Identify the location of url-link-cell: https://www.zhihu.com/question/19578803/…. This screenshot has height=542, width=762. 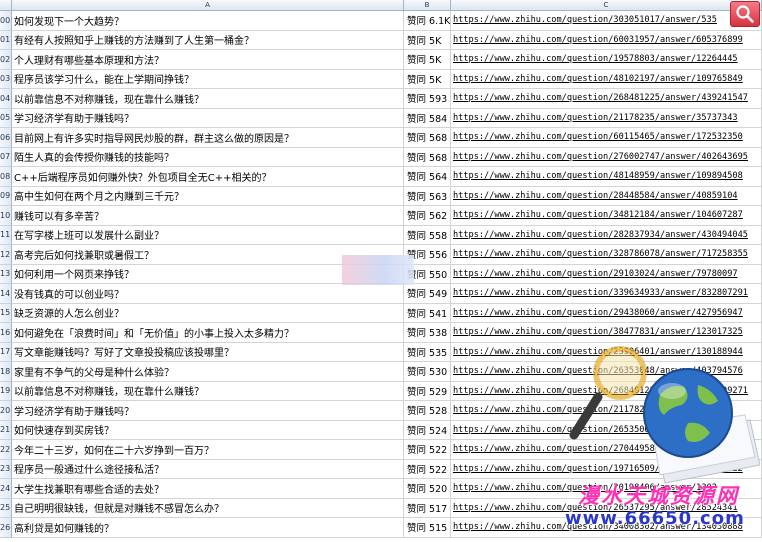
(606, 60).